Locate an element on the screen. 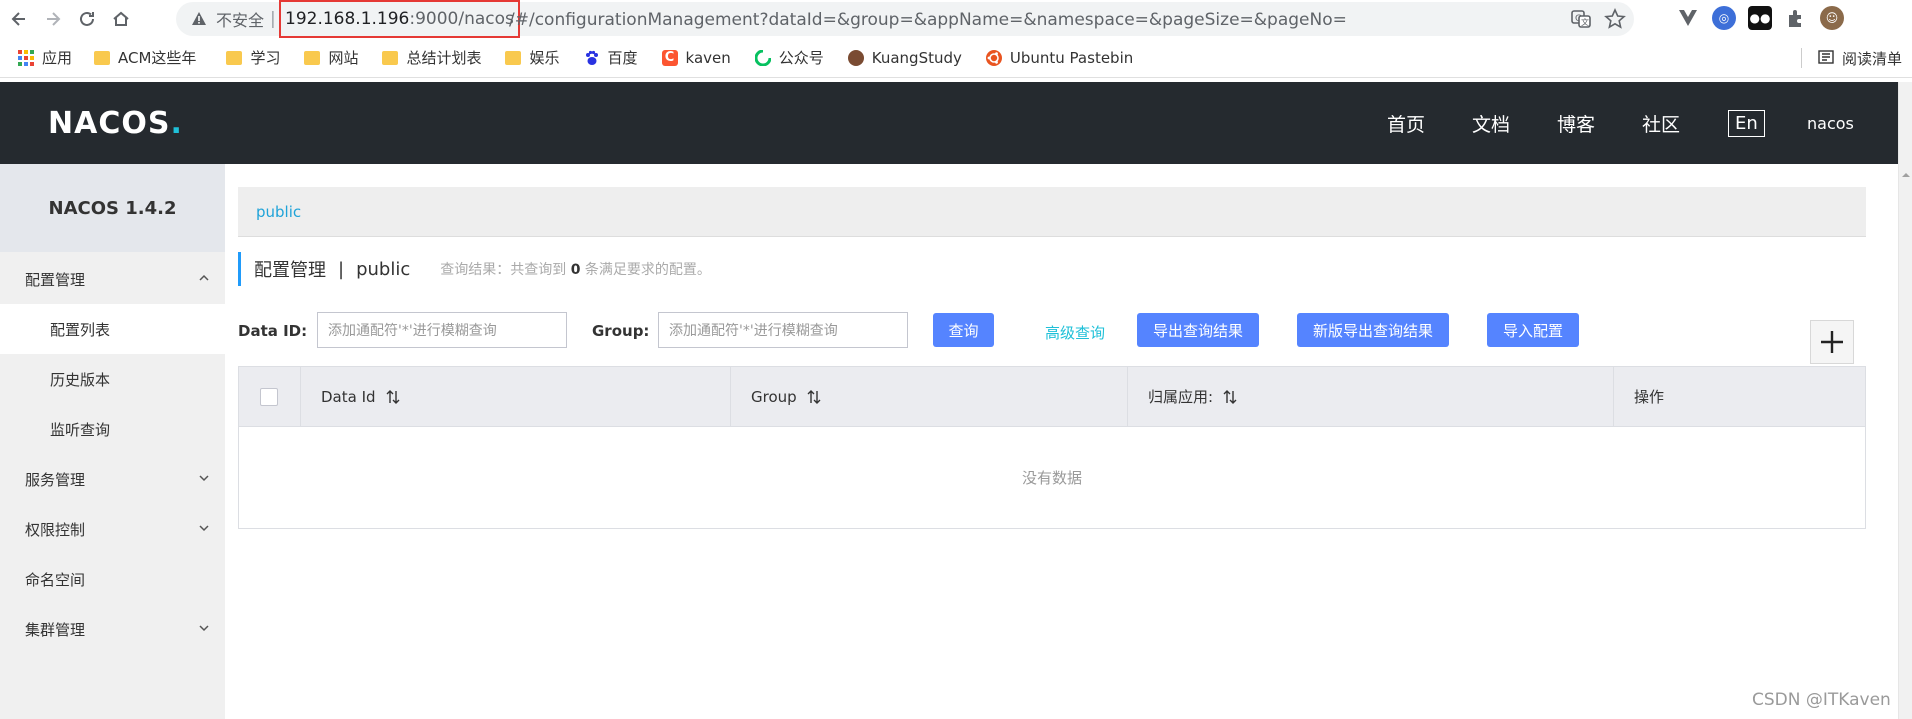  bookmark-apps: 应用 is located at coordinates (45, 57).